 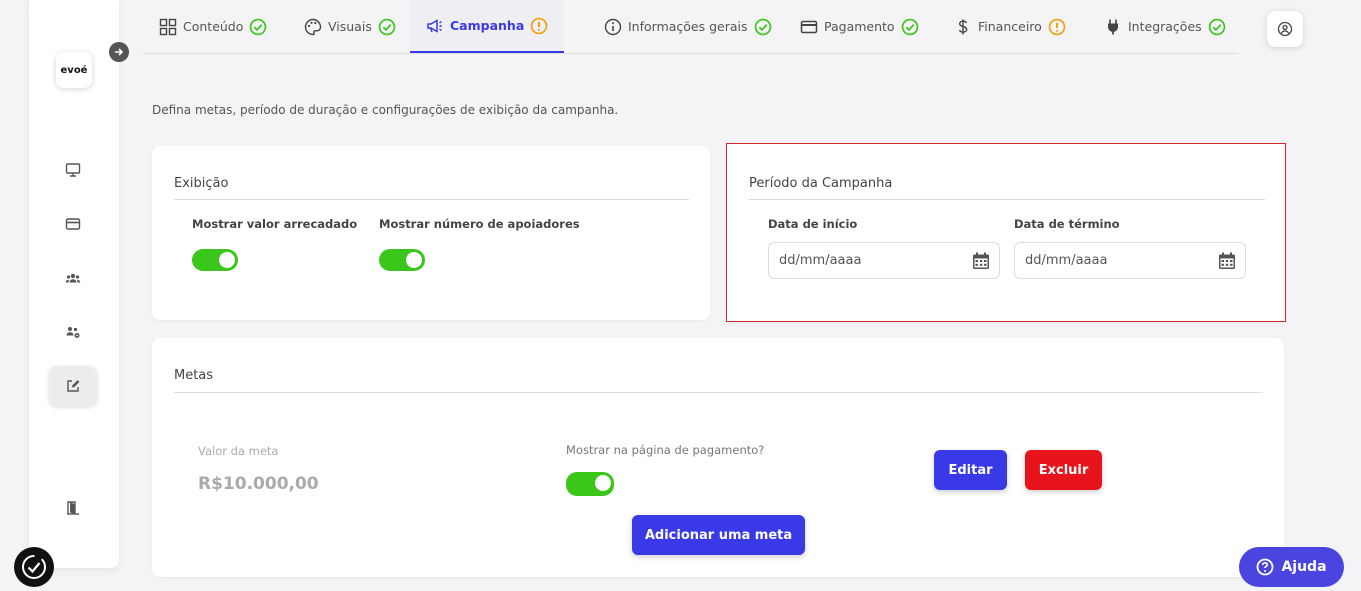 I want to click on start-date-input: dd/mm/aaaa, so click(x=884, y=260).